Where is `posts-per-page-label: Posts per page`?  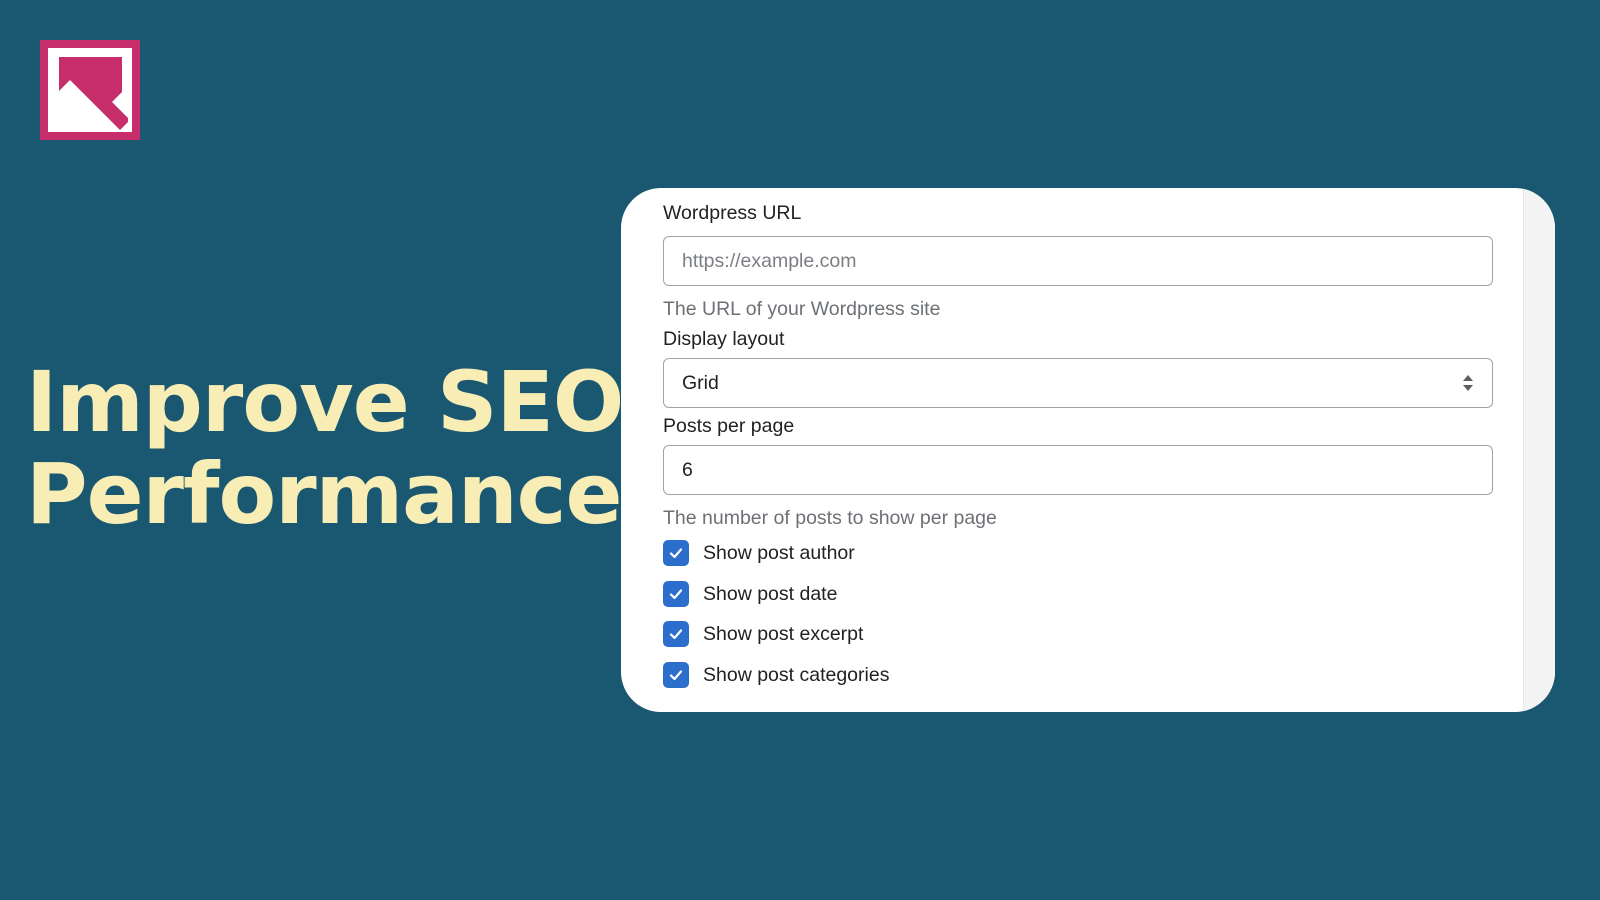 posts-per-page-label: Posts per page is located at coordinates (729, 426).